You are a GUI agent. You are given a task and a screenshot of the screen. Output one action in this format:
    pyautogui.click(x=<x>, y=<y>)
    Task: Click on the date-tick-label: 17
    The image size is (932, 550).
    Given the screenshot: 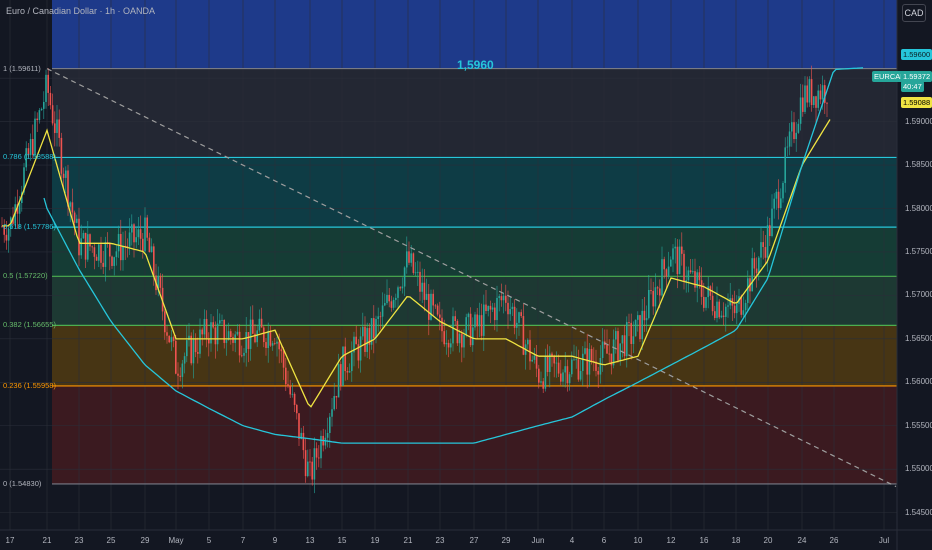 What is the action you would take?
    pyautogui.click(x=10, y=540)
    